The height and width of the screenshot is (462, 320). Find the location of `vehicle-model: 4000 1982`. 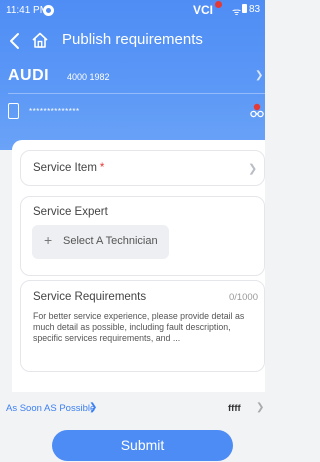

vehicle-model: 4000 1982 is located at coordinates (88, 77).